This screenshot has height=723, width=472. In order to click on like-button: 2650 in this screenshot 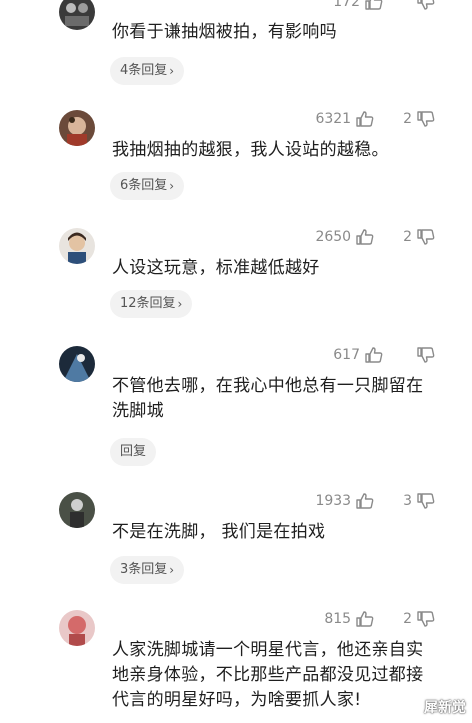, I will do `click(345, 237)`.